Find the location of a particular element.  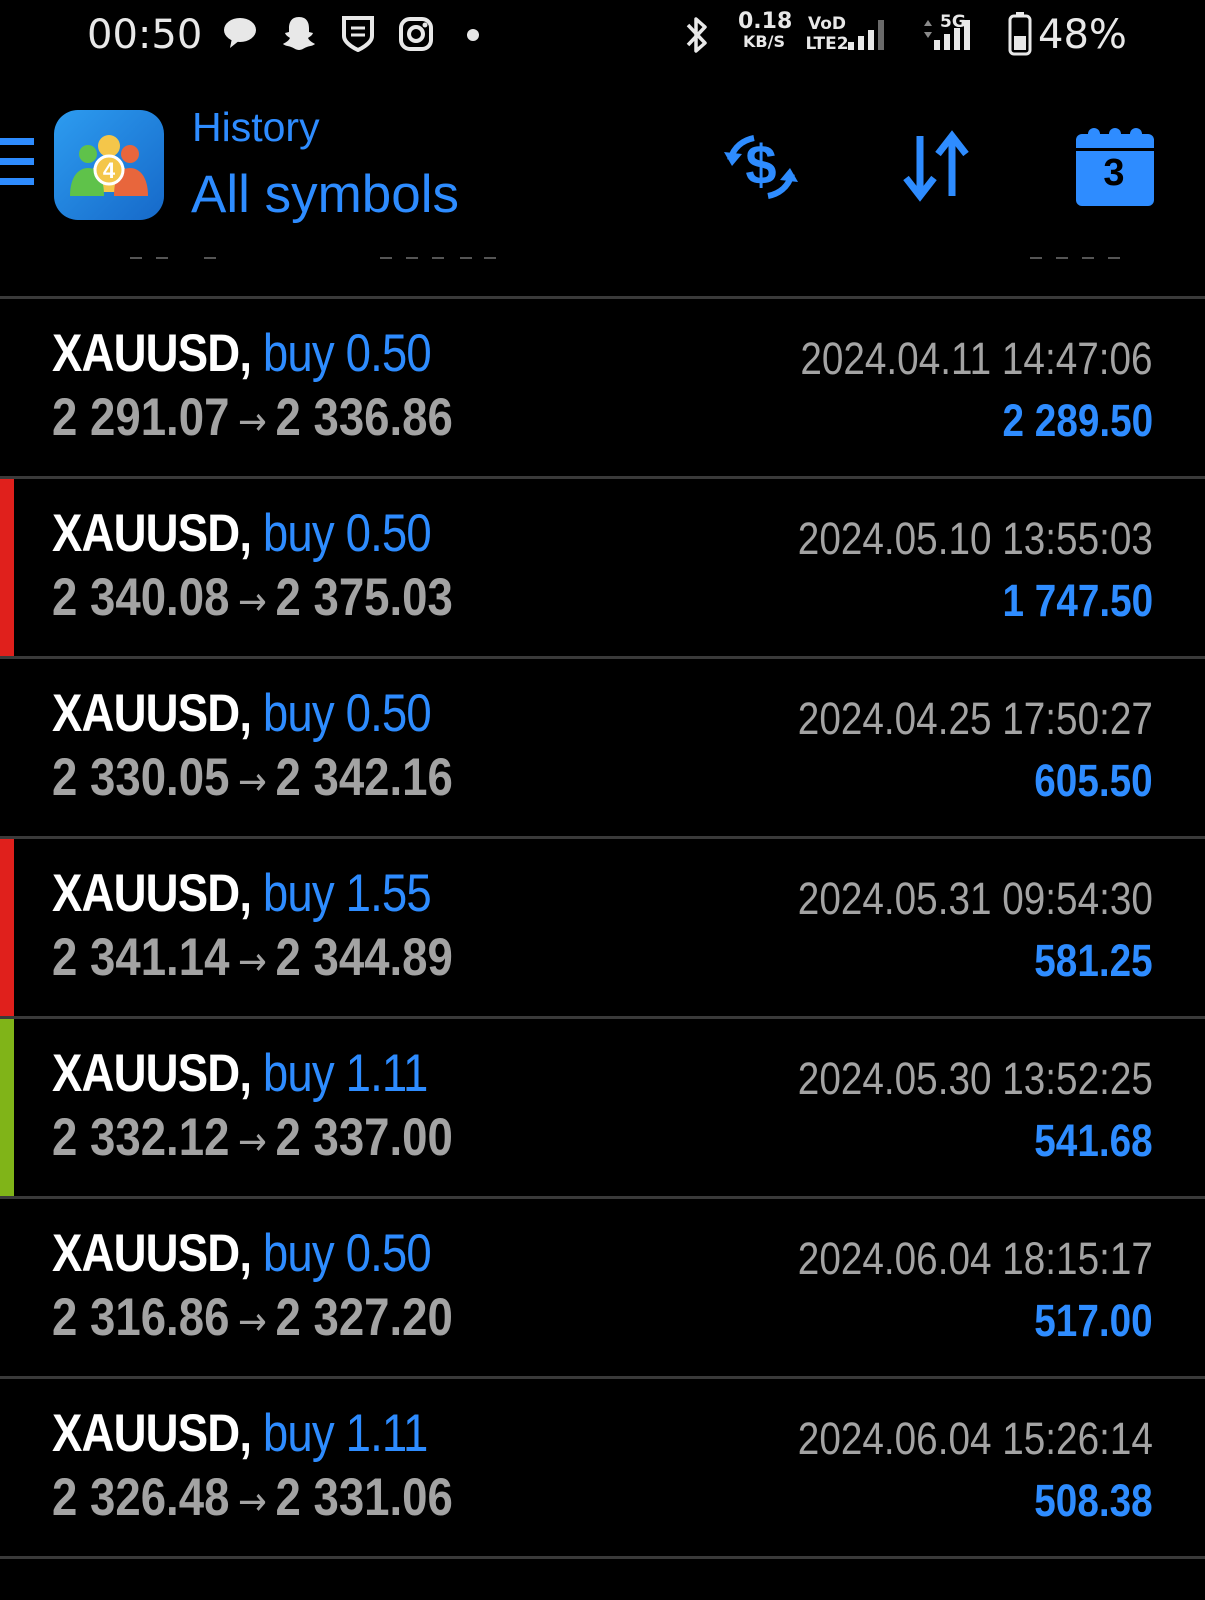

trade-time: 2024.04.25 17:50:27 is located at coordinates (975, 718).